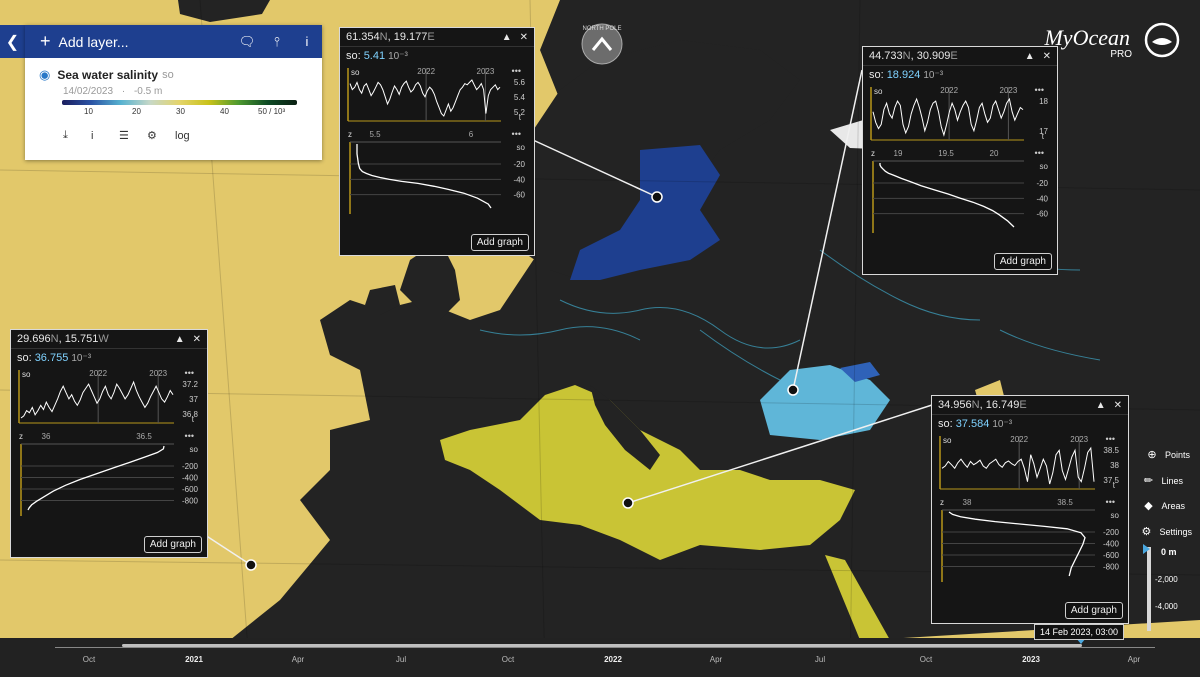 The height and width of the screenshot is (677, 1200). What do you see at coordinates (903, 75) in the screenshot?
I see `popup-value: 18.924` at bounding box center [903, 75].